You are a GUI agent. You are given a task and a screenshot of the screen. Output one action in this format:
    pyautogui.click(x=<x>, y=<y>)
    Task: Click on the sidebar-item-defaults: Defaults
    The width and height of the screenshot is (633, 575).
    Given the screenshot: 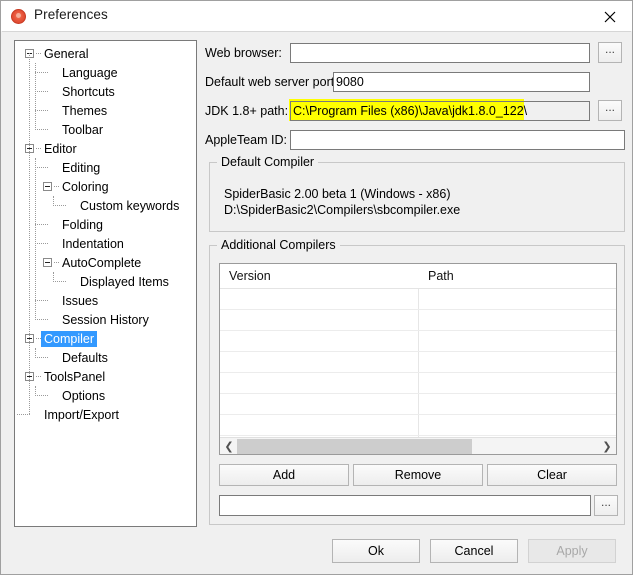 What is the action you would take?
    pyautogui.click(x=105, y=357)
    